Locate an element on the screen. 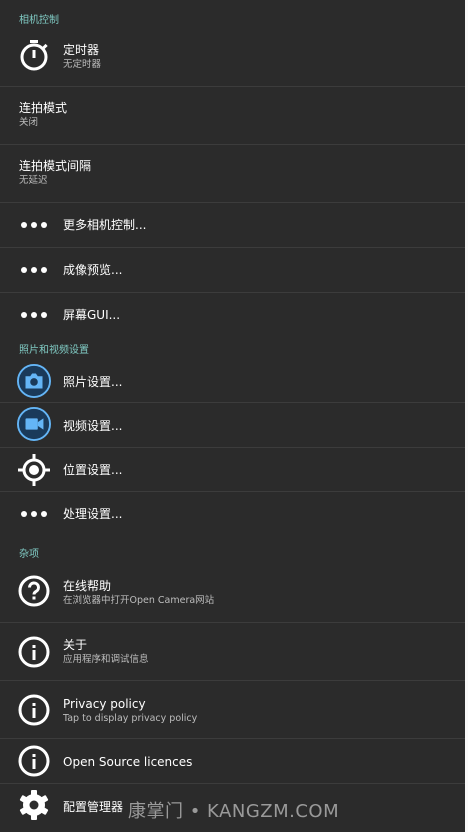 The image size is (468, 832). section-header-camera-controls: 相机控制 is located at coordinates (39, 20).